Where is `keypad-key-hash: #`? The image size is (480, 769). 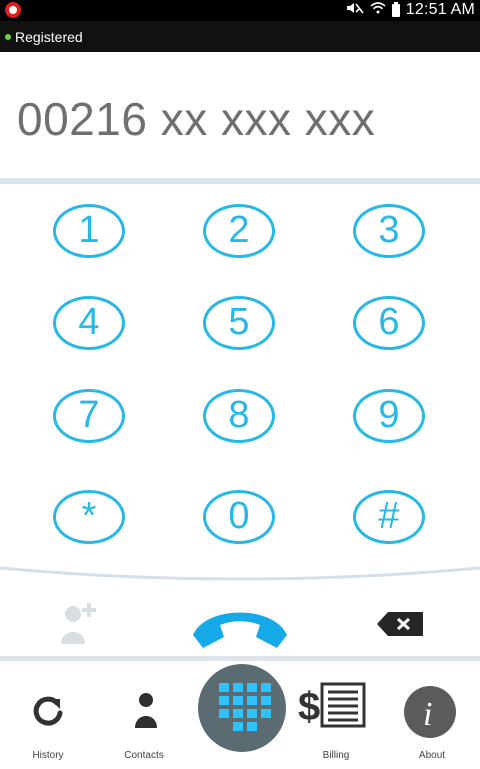 keypad-key-hash: # is located at coordinates (389, 517).